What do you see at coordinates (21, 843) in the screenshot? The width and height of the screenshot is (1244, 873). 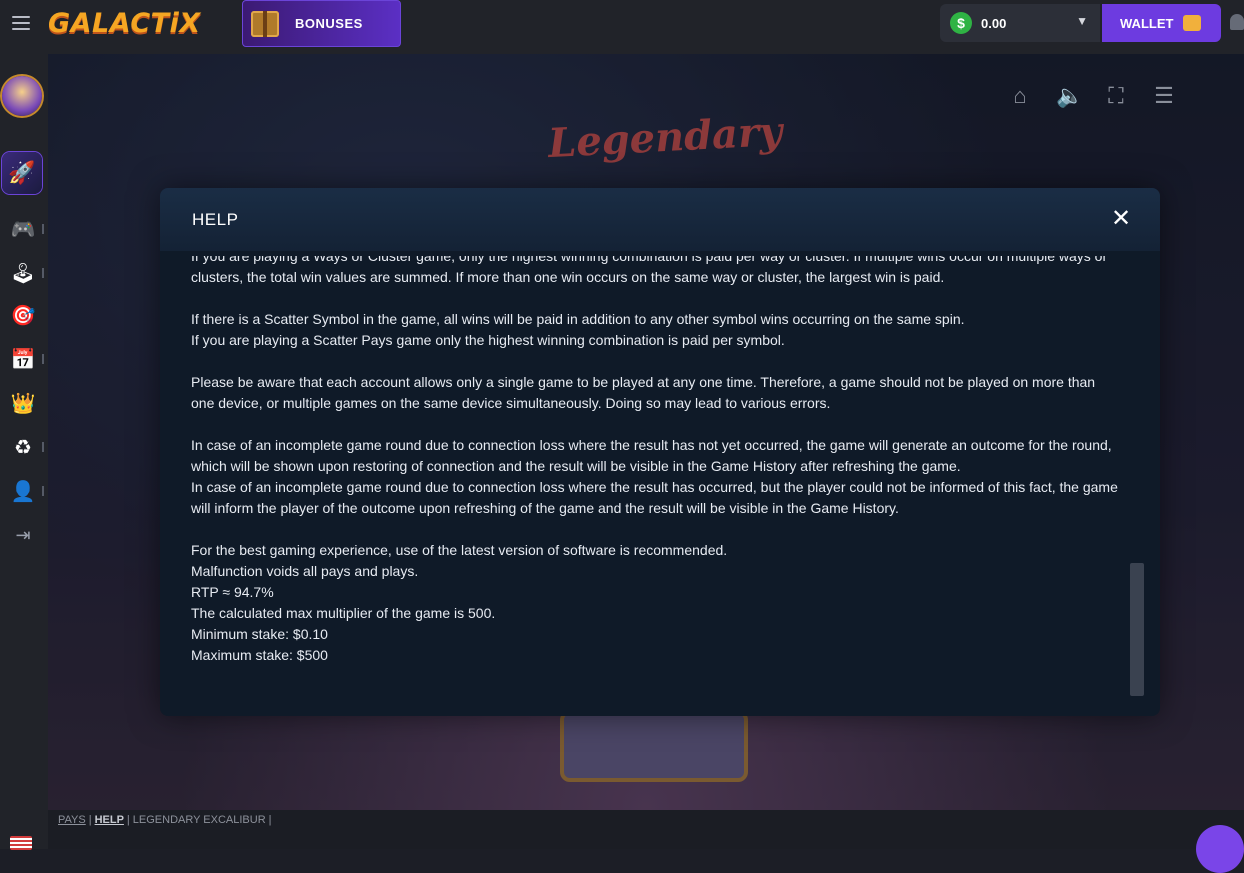 I see `language-flag-icon` at bounding box center [21, 843].